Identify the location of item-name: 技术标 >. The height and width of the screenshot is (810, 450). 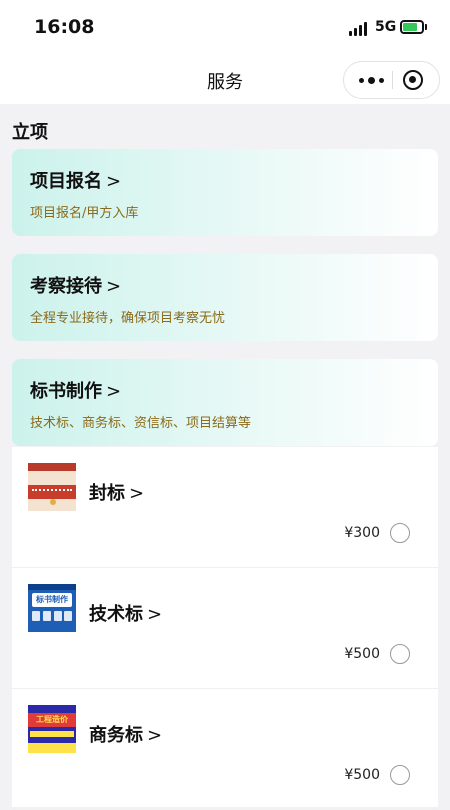
(126, 614).